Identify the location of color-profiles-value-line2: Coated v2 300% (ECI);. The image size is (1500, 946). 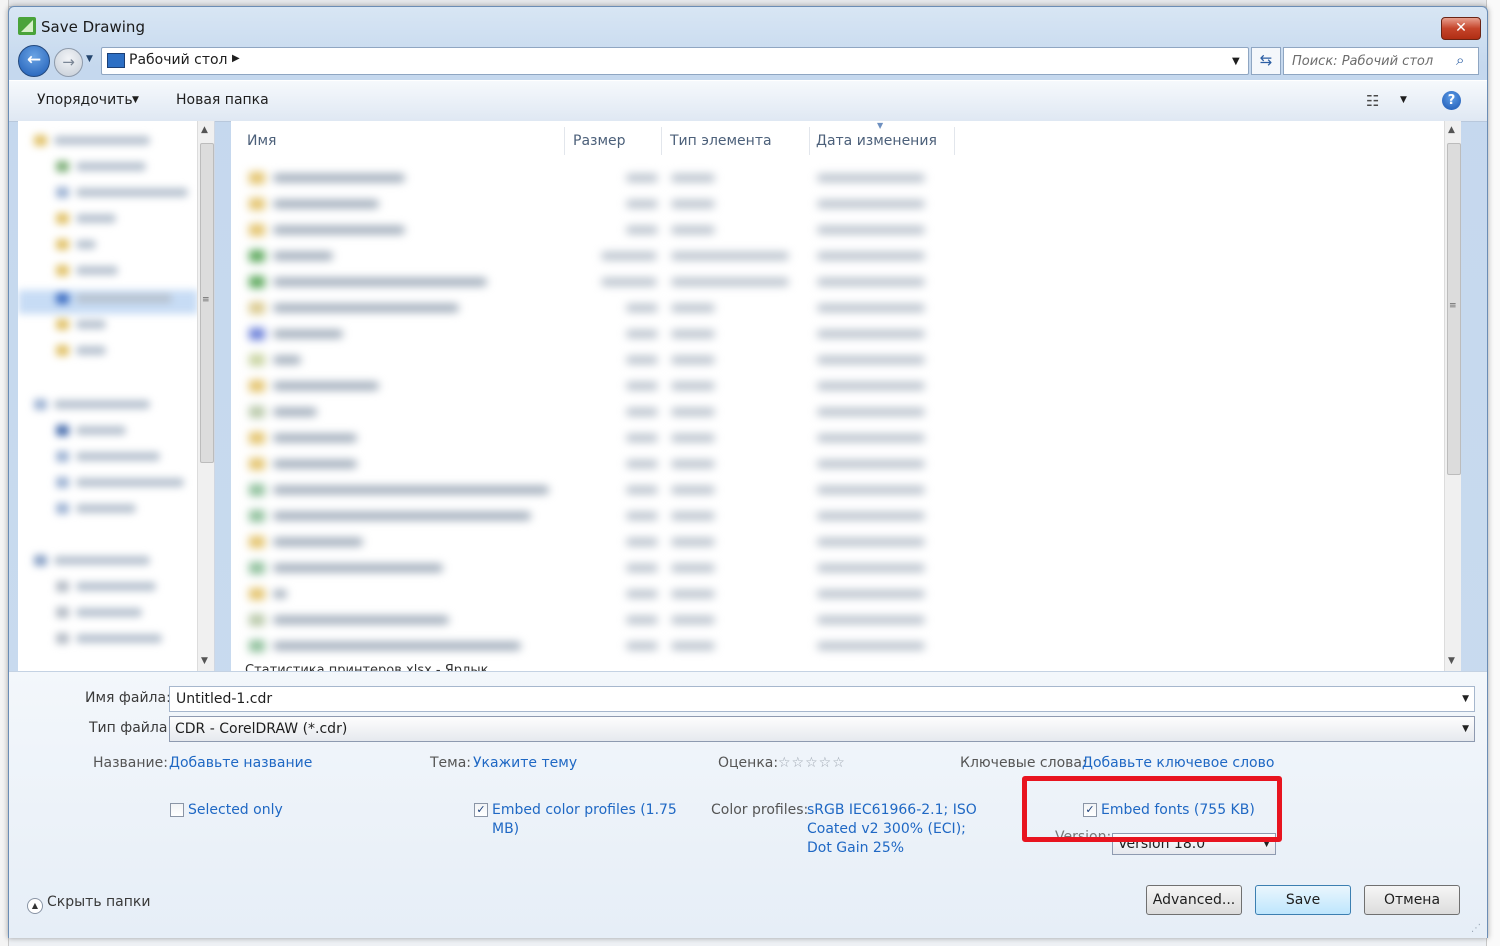
(886, 829).